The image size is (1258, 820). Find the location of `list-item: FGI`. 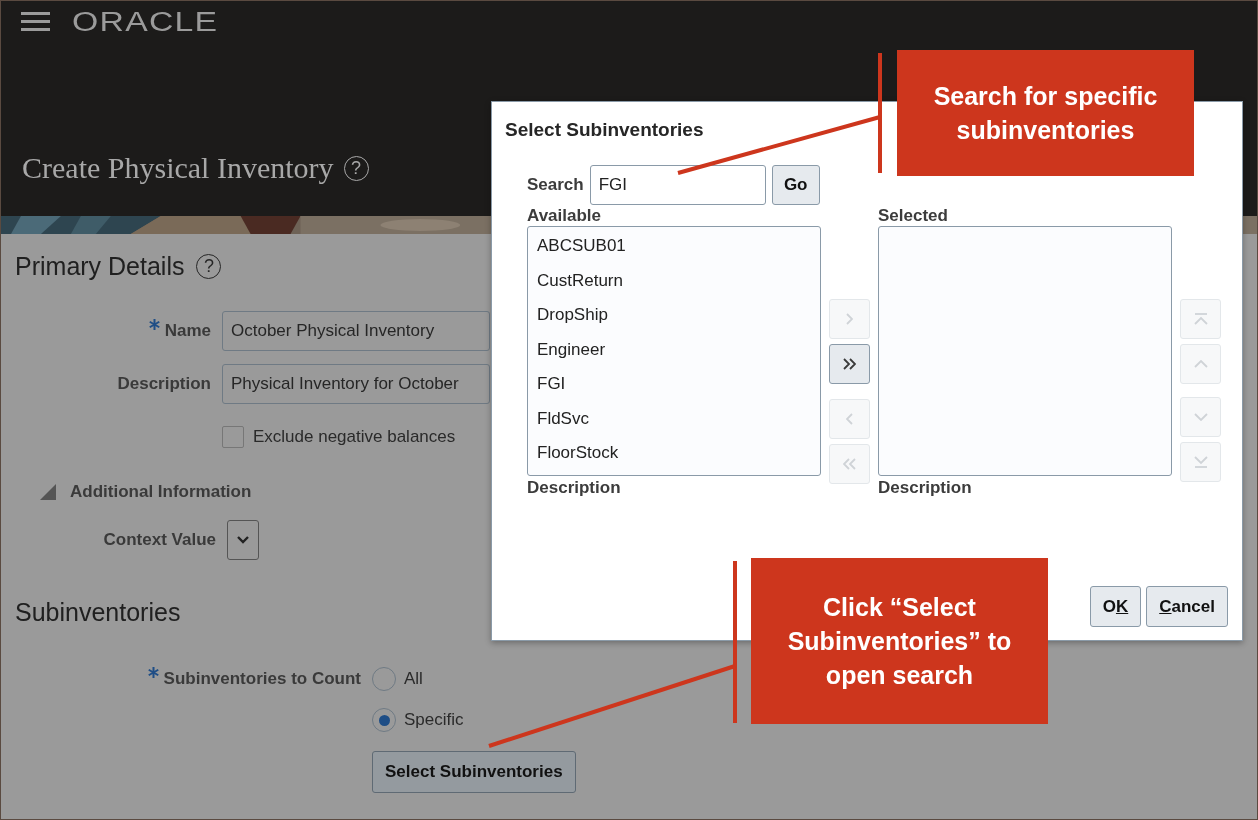

list-item: FGI is located at coordinates (678, 388).